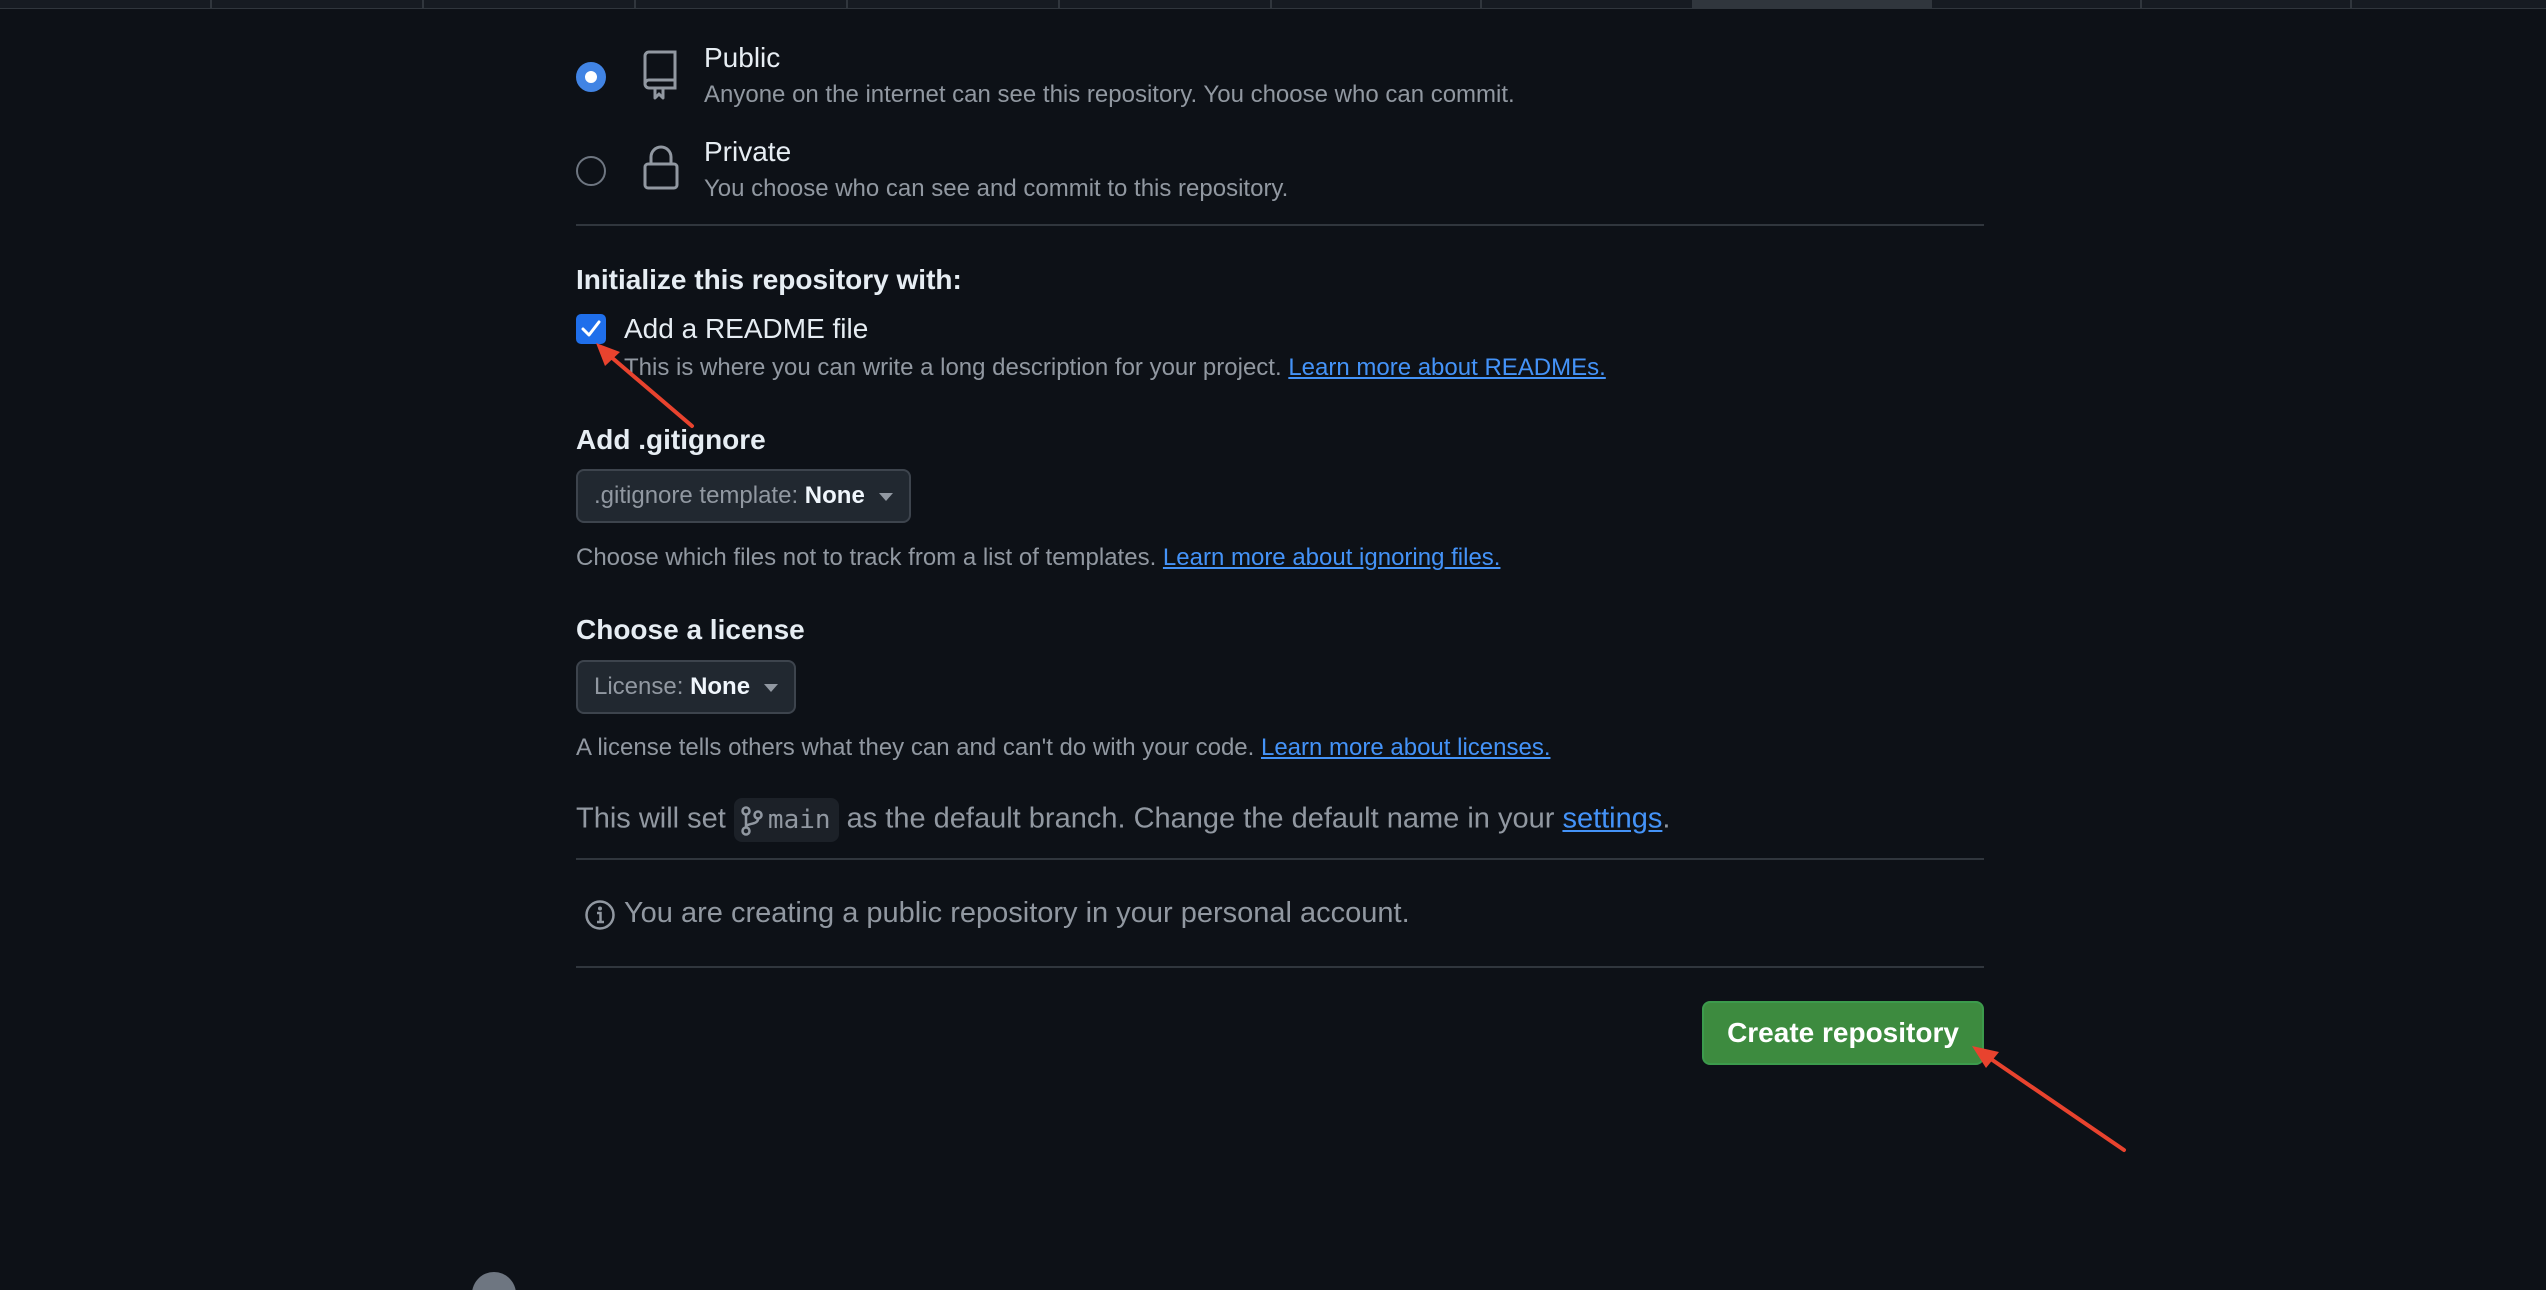 Image resolution: width=2546 pixels, height=1290 pixels. I want to click on license-learn-more-link: Learn more about licenses., so click(1406, 747).